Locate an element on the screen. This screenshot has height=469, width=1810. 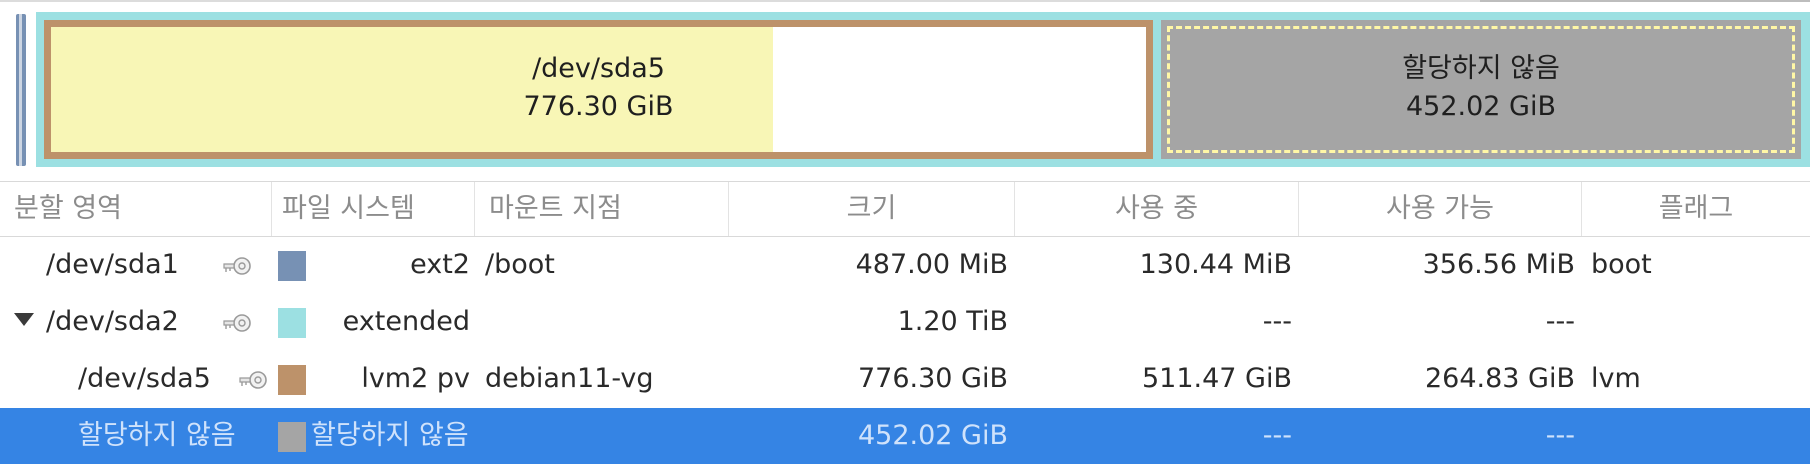
partition-name: /dev/sda1 is located at coordinates (112, 264).